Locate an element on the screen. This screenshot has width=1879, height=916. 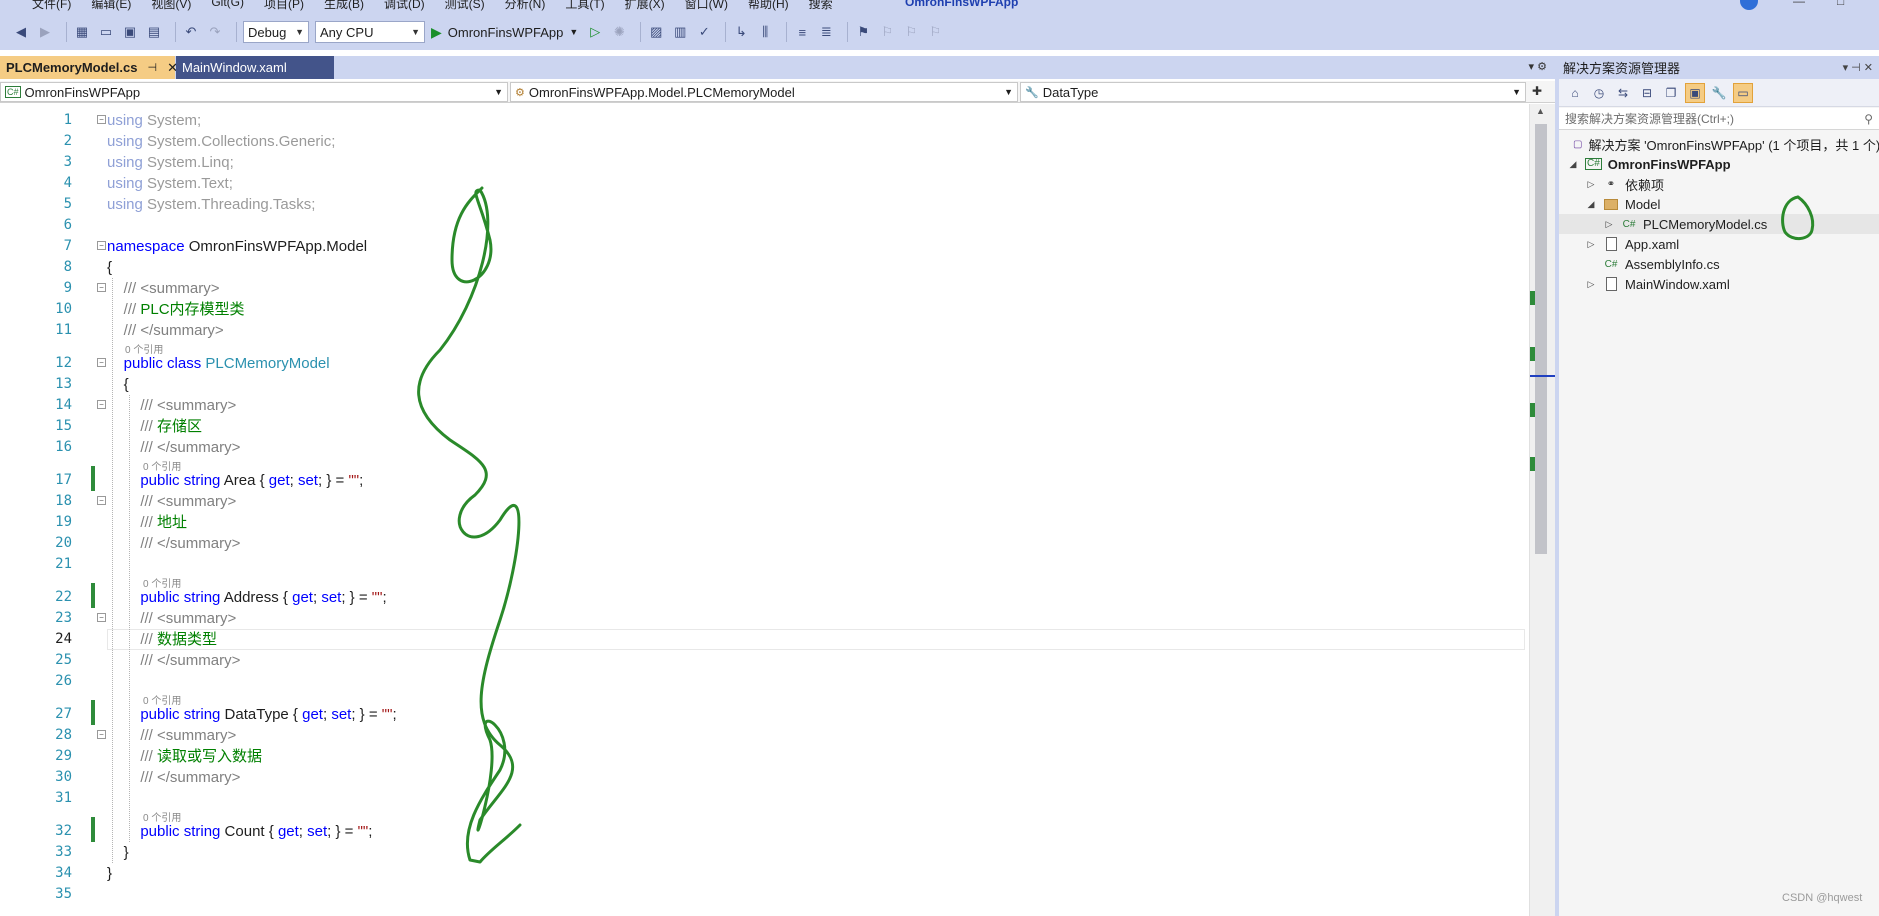
platform-select: Any CPU ▼ is located at coordinates (370, 32).